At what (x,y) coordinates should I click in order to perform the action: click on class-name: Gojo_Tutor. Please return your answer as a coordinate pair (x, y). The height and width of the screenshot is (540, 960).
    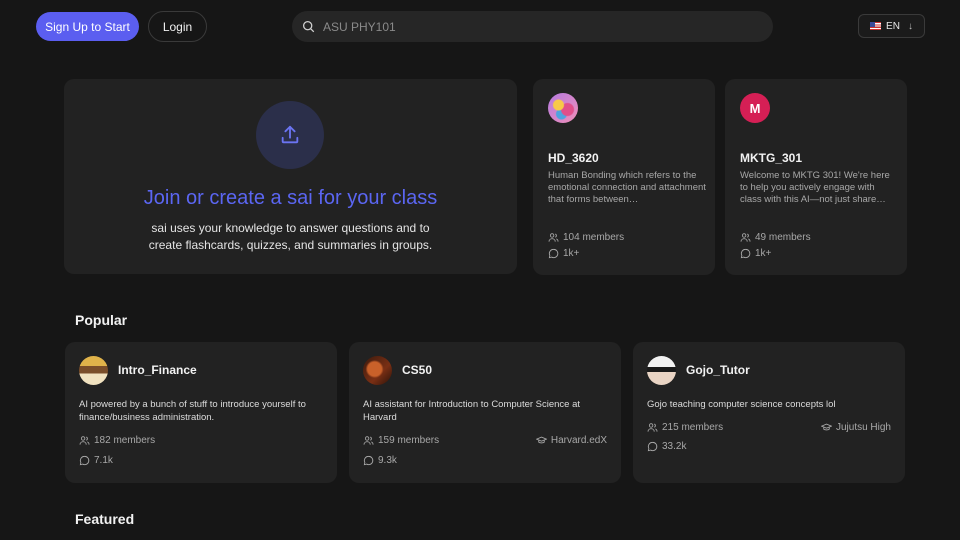
    Looking at the image, I should click on (718, 370).